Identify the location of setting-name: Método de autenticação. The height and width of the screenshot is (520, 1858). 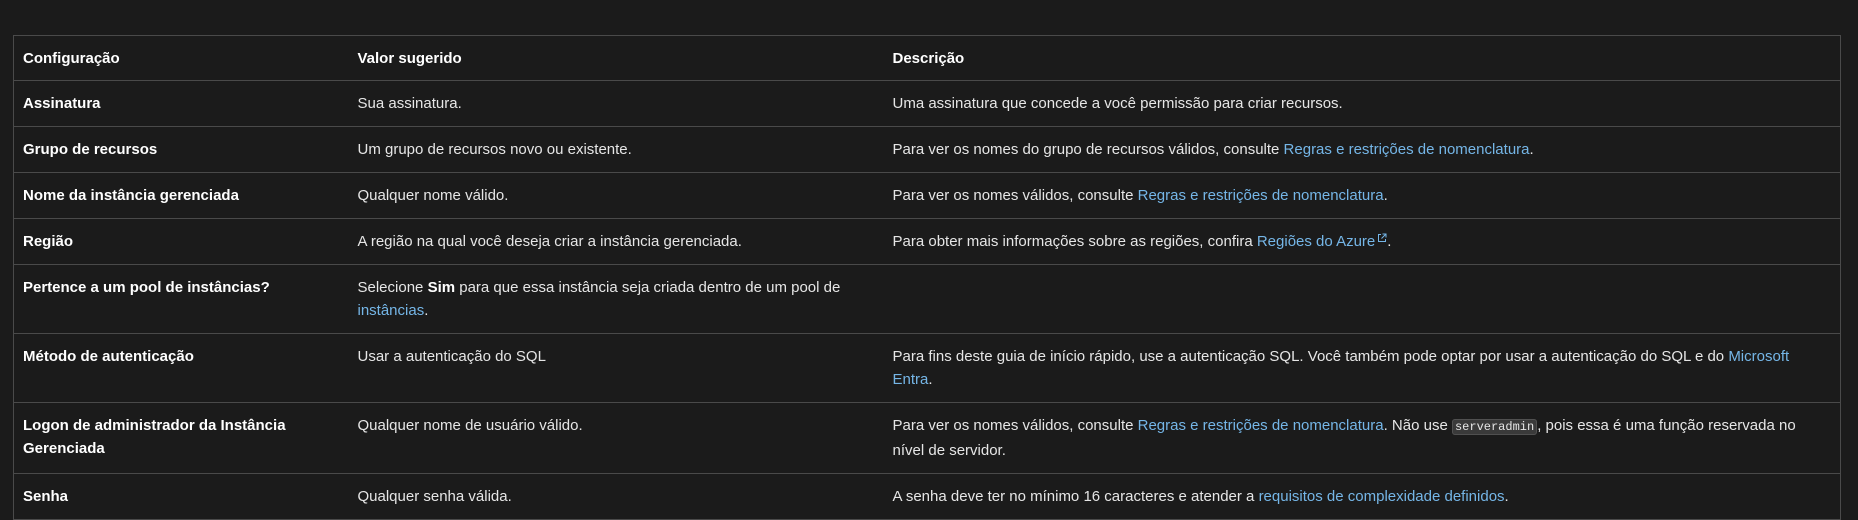
(181, 368).